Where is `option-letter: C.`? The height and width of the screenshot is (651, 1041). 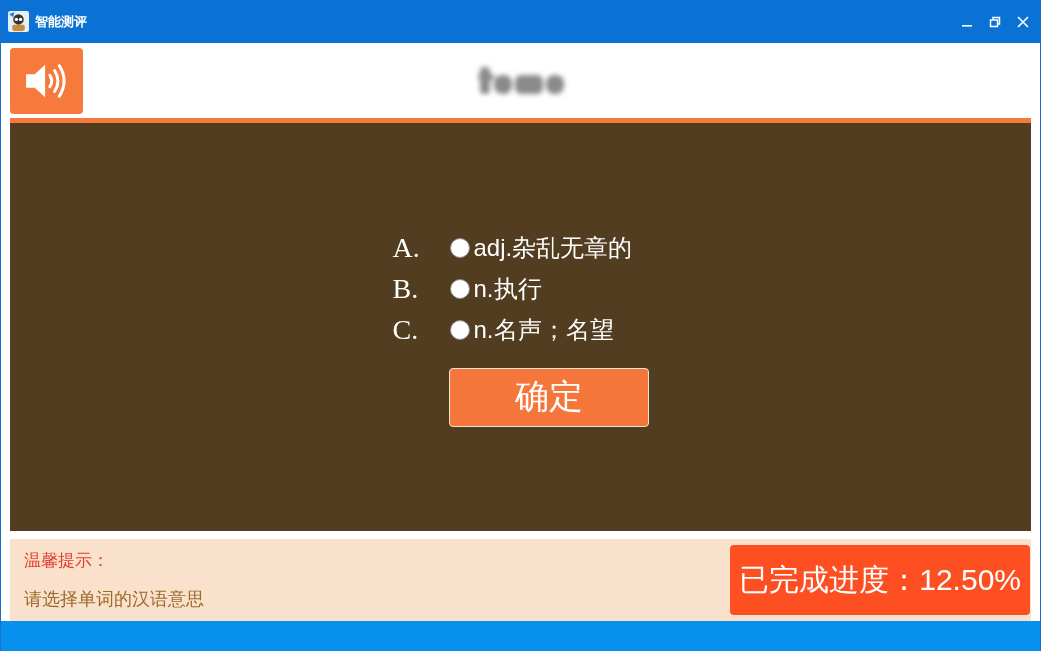
option-letter: C. is located at coordinates (406, 330).